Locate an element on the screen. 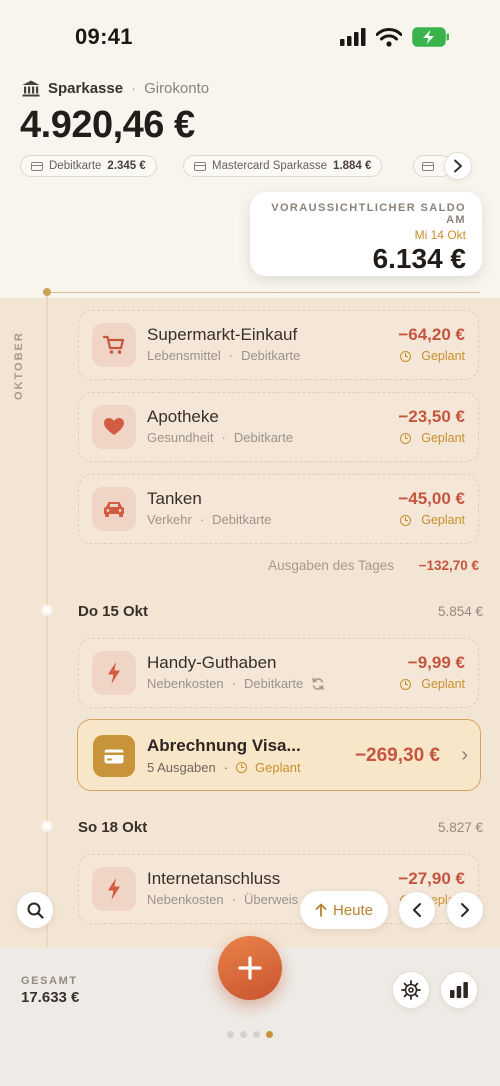 This screenshot has height=1086, width=500. transaction-title: Apotheke is located at coordinates (183, 416).